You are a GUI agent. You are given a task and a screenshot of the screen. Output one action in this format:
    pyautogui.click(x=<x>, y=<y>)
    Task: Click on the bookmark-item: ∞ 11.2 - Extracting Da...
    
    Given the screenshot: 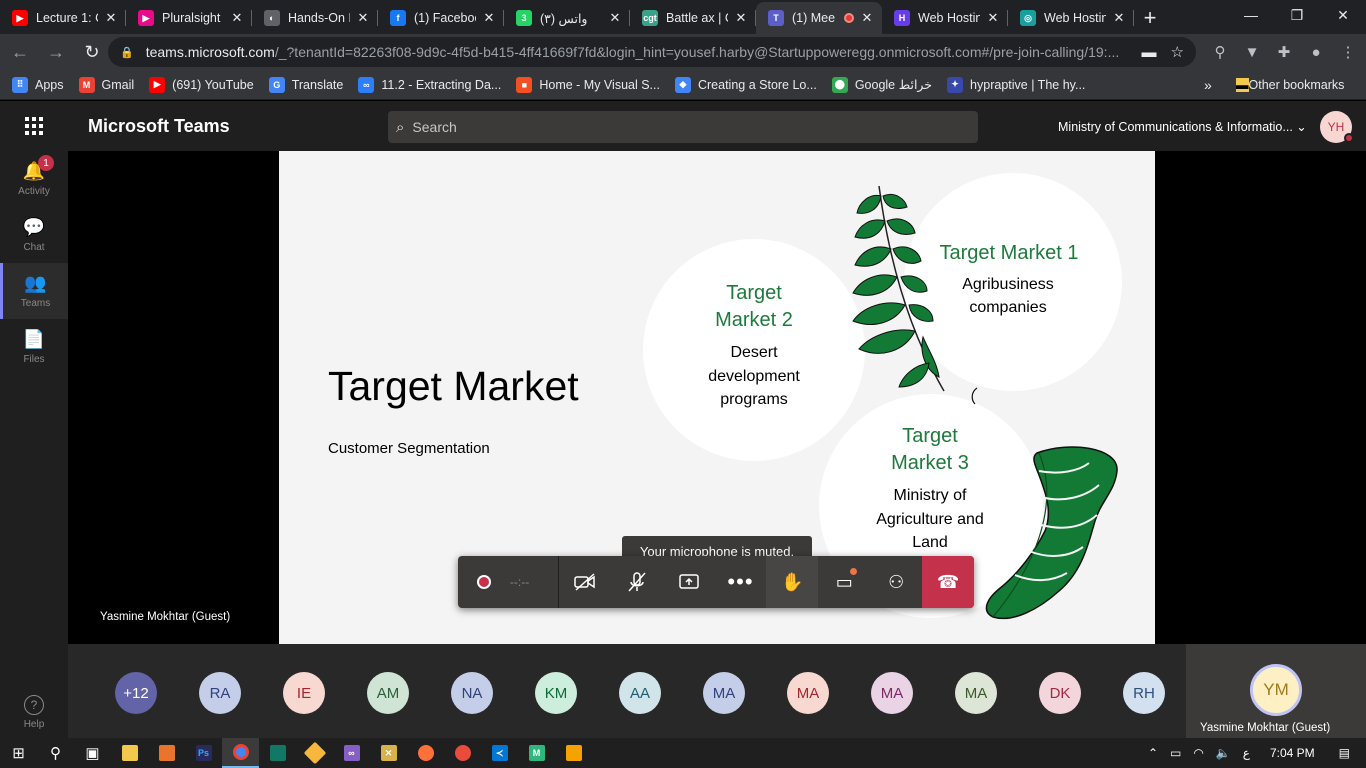 What is the action you would take?
    pyautogui.click(x=429, y=84)
    